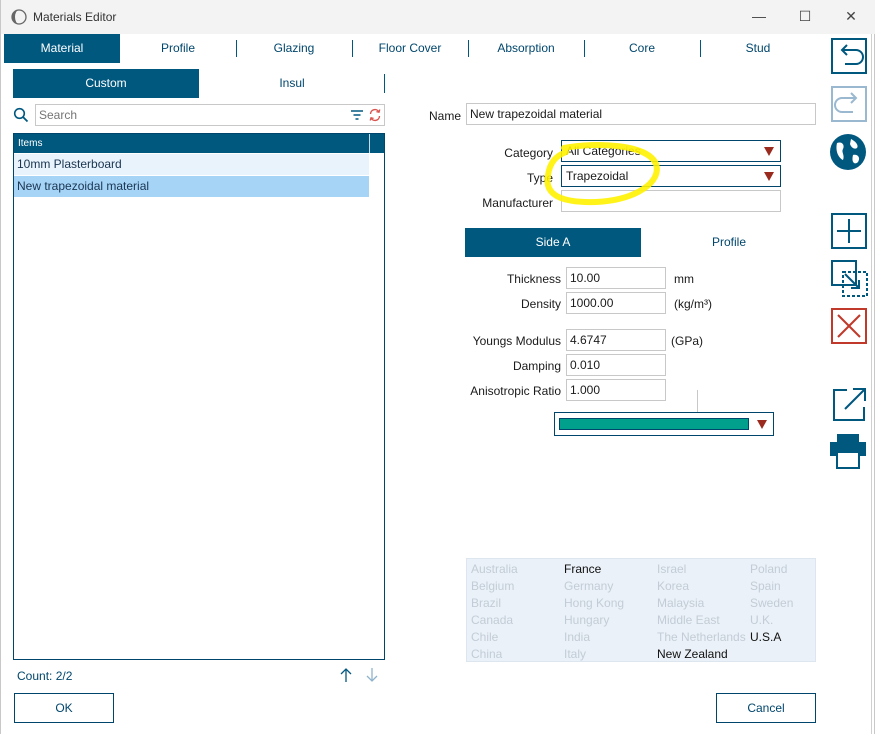  What do you see at coordinates (582, 569) in the screenshot?
I see `country-option: France` at bounding box center [582, 569].